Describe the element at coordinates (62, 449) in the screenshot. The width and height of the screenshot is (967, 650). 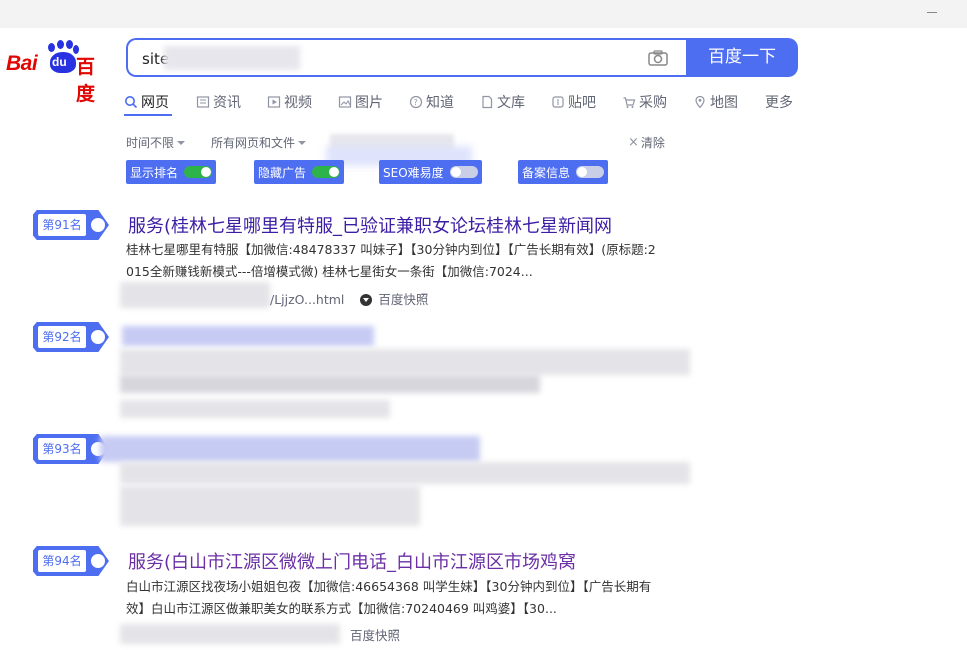
I see `rank-label: 第93名` at that location.